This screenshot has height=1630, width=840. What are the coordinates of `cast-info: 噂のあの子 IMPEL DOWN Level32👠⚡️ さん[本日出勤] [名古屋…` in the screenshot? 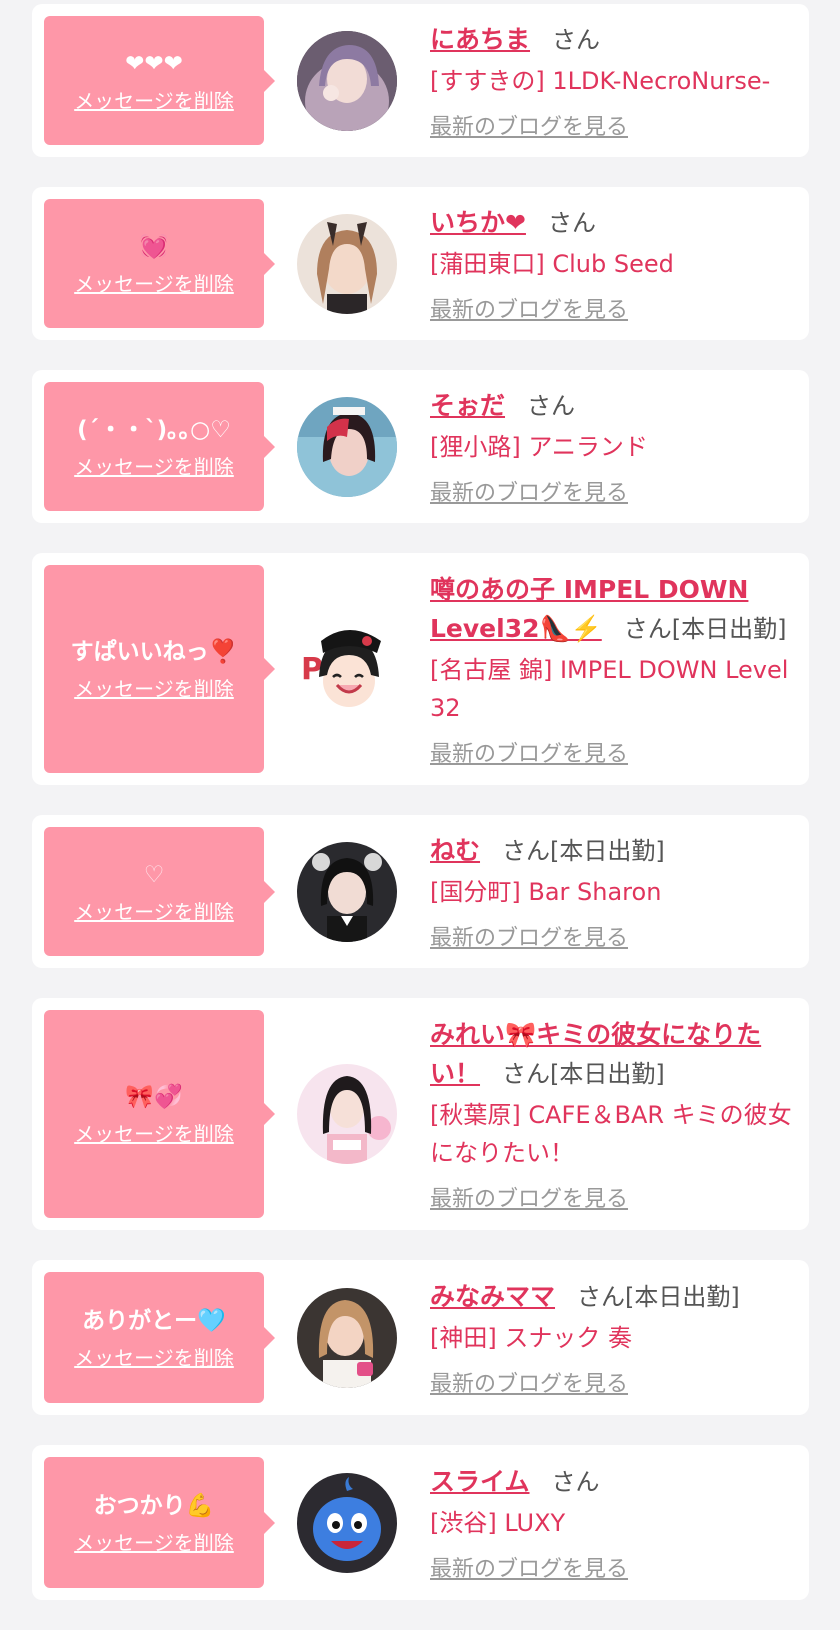 It's located at (613, 669).